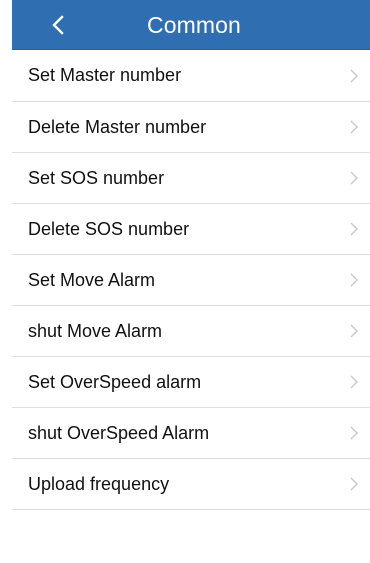 The image size is (370, 563). I want to click on menu-item-set-sos-number: Set SOS number, so click(191, 178).